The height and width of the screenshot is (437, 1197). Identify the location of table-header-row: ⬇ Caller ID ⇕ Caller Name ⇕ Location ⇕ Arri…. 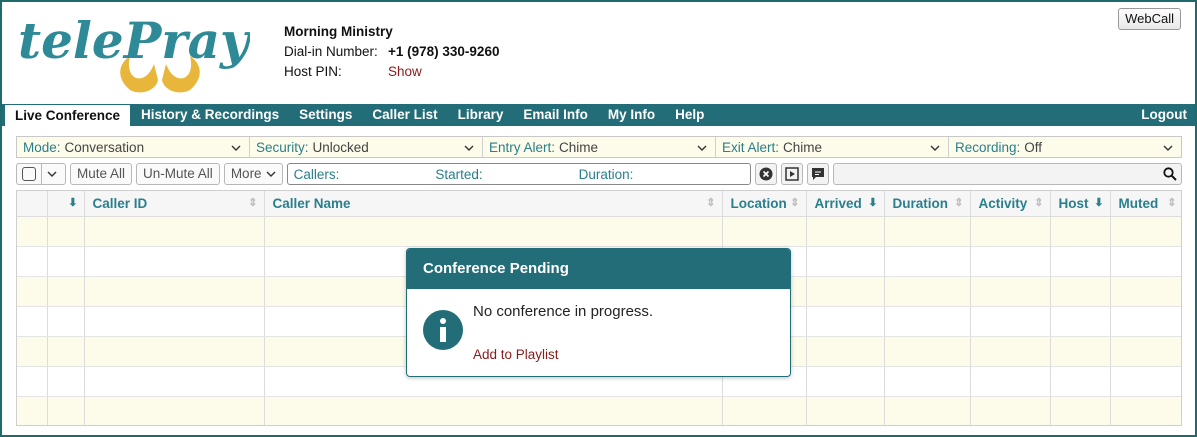
(599, 204).